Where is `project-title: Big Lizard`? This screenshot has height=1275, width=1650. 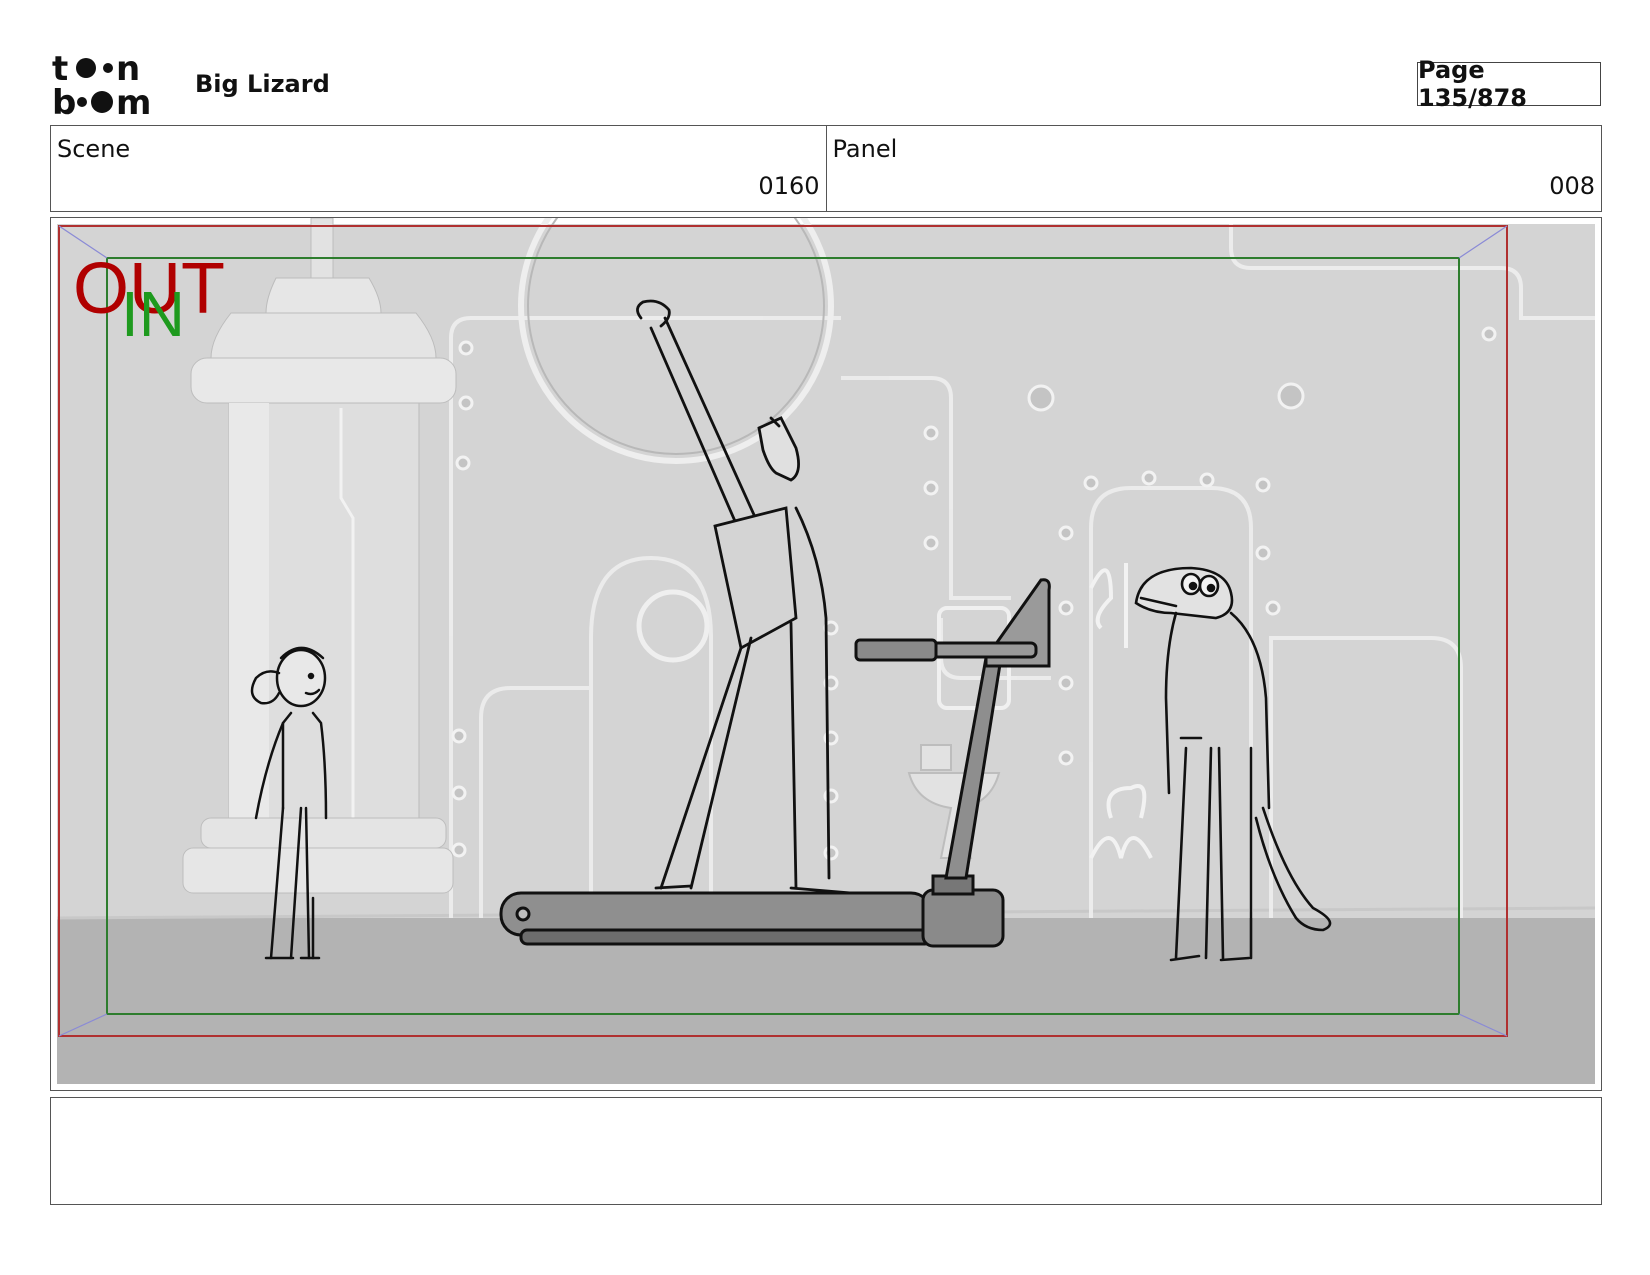 project-title: Big Lizard is located at coordinates (262, 84).